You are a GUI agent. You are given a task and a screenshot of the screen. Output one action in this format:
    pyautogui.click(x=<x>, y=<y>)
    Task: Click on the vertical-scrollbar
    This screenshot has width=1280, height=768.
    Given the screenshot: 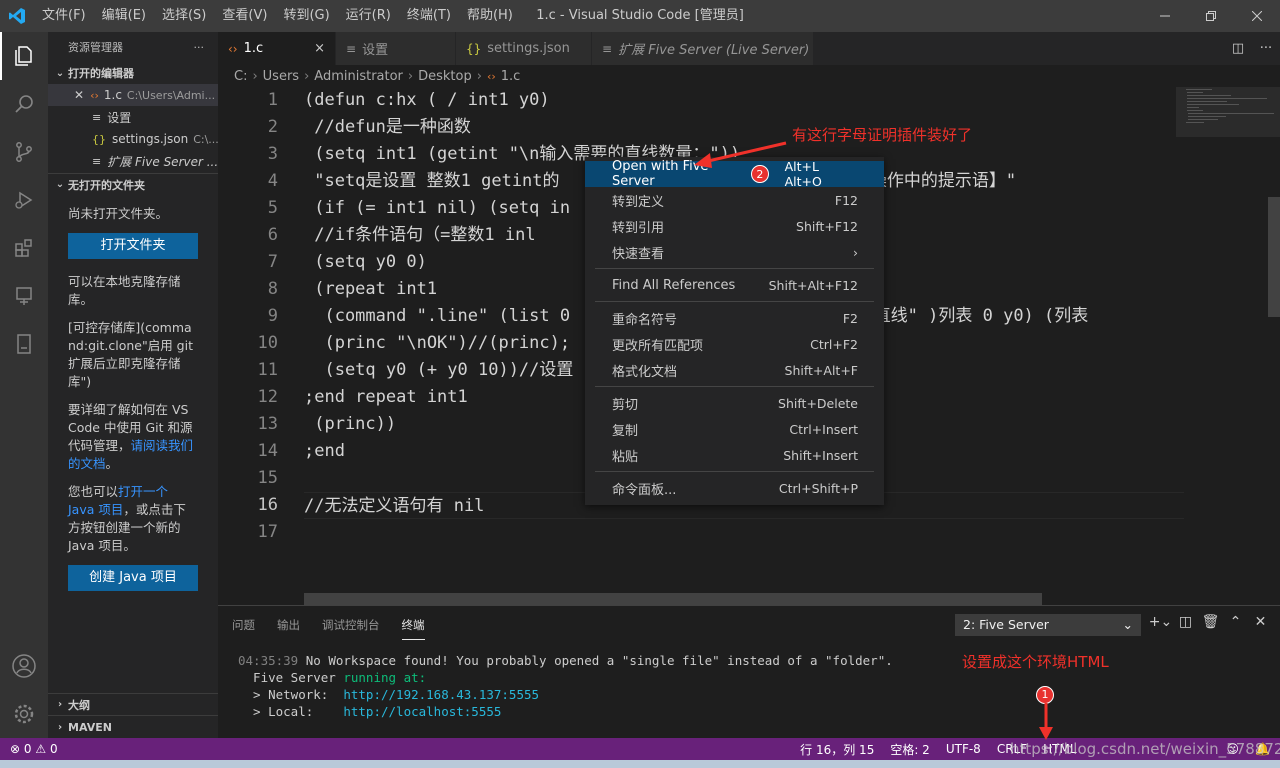 What is the action you would take?
    pyautogui.click(x=1274, y=257)
    